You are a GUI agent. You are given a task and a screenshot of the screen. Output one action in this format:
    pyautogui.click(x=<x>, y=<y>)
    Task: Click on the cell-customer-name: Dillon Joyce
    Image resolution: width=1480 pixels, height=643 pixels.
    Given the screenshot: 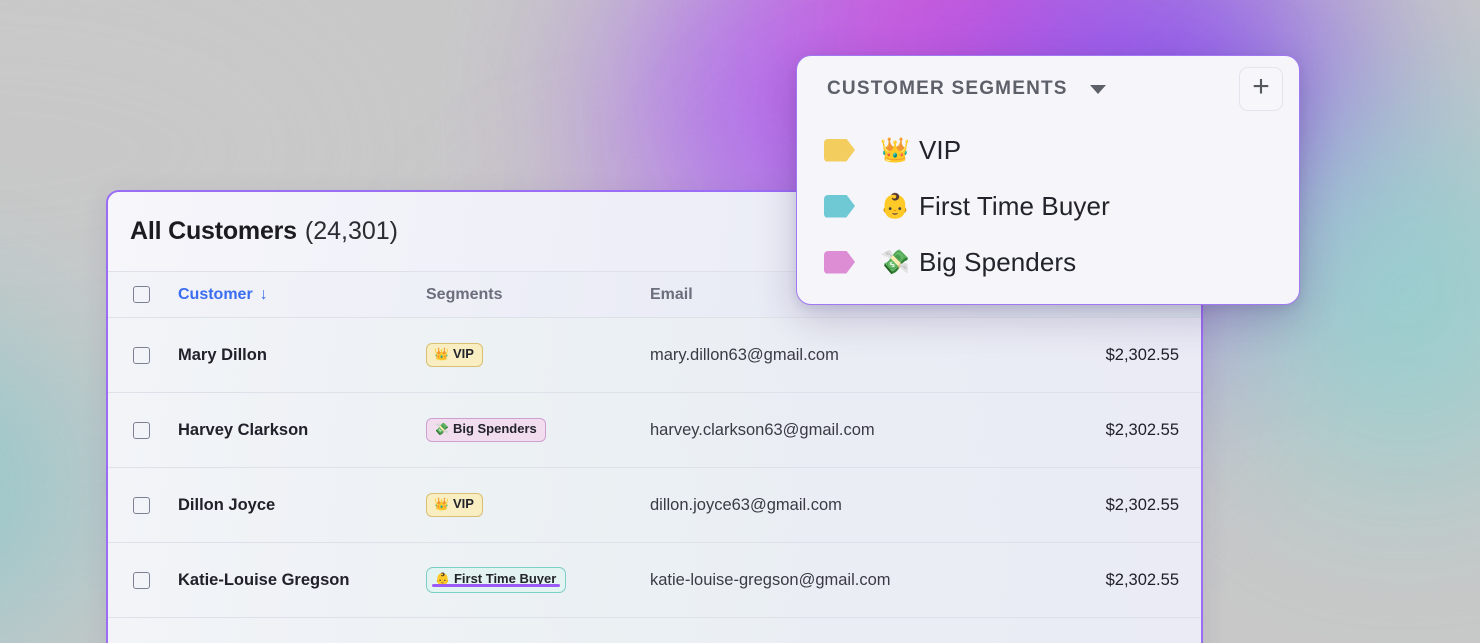 What is the action you would take?
    pyautogui.click(x=227, y=504)
    